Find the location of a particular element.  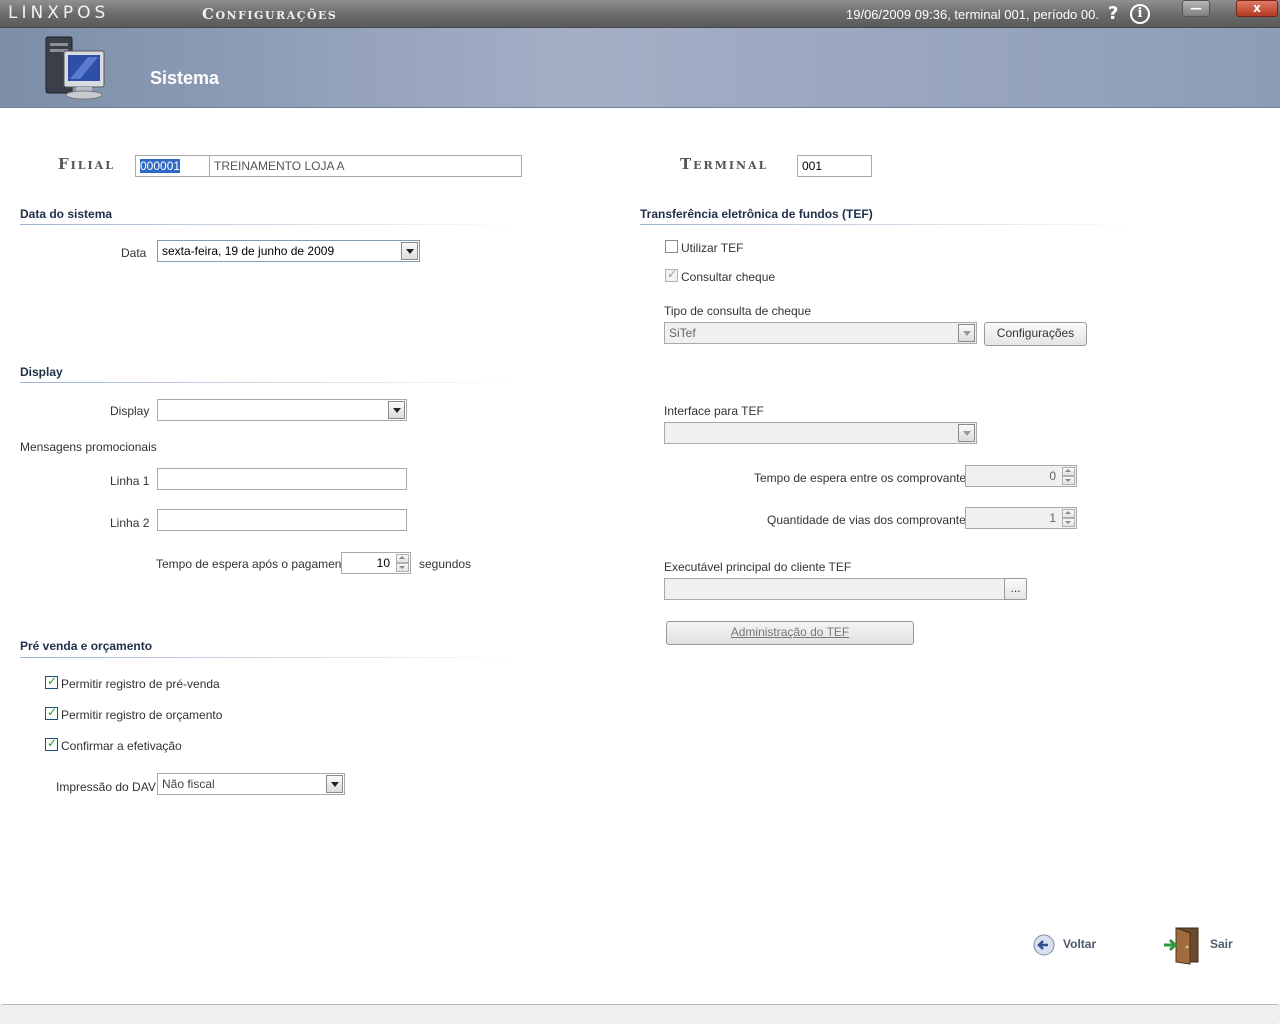

tempo-comprovantes-value: 0 is located at coordinates (1052, 476).